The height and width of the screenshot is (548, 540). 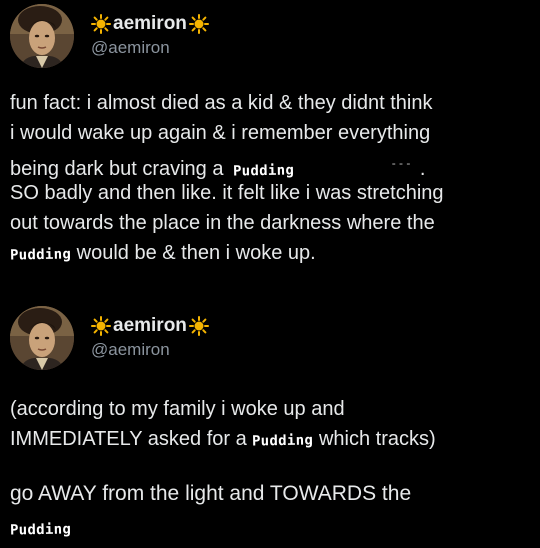 What do you see at coordinates (211, 493) in the screenshot?
I see `text-line: go AWAY from the light and TOWARDS the` at bounding box center [211, 493].